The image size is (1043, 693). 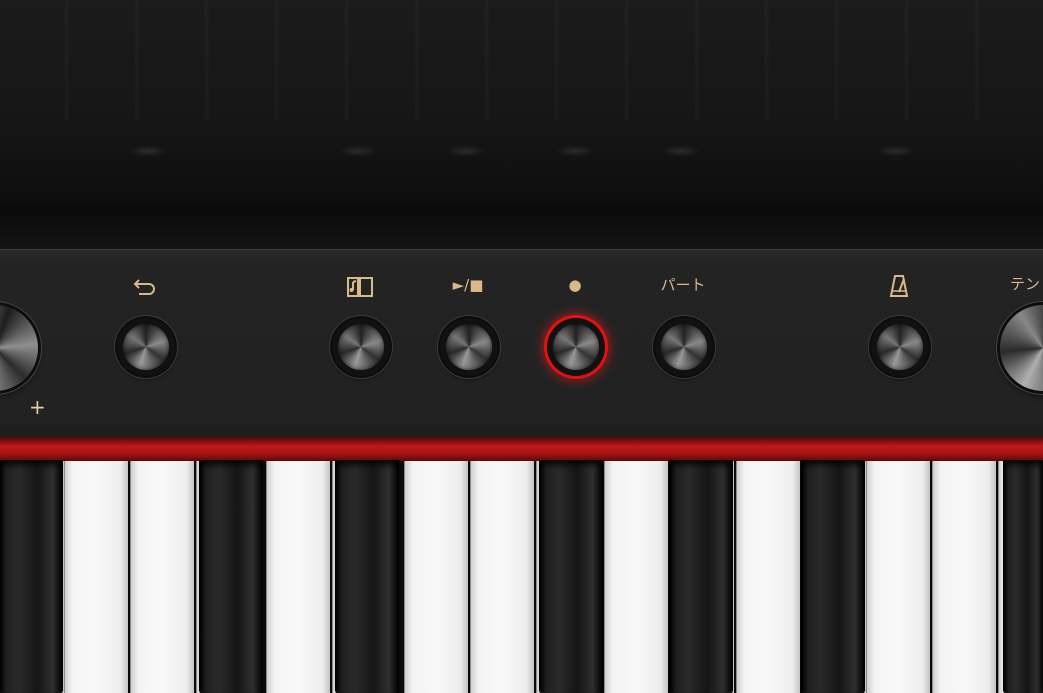 I want to click on lid-gap, so click(x=521, y=227).